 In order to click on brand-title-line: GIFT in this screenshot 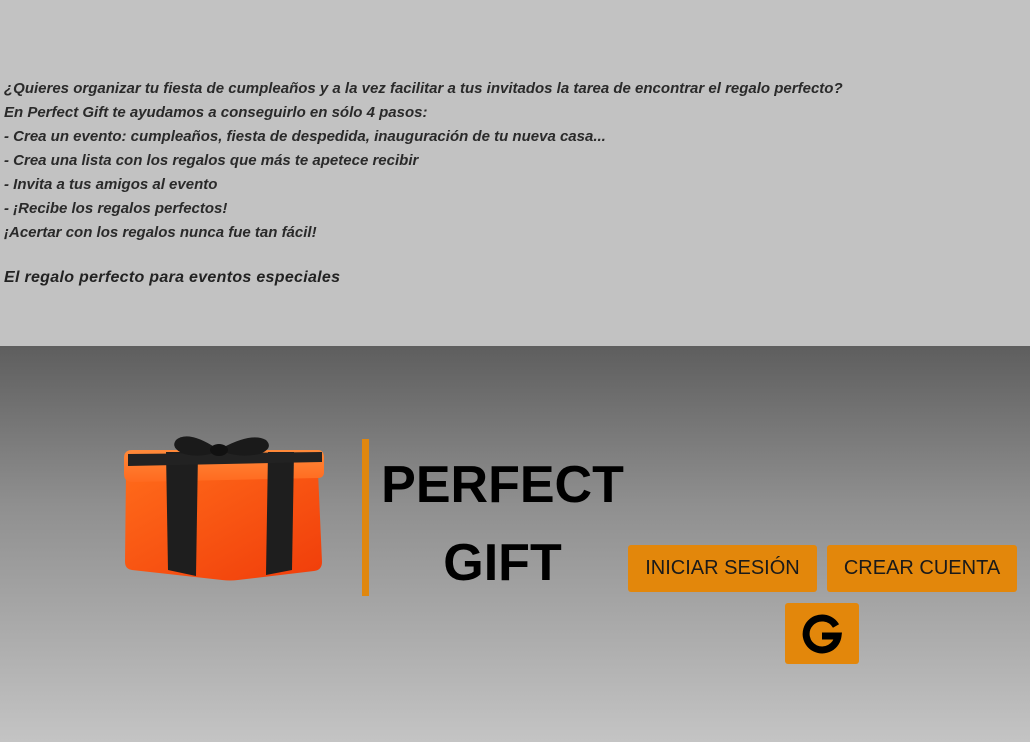, I will do `click(502, 563)`.